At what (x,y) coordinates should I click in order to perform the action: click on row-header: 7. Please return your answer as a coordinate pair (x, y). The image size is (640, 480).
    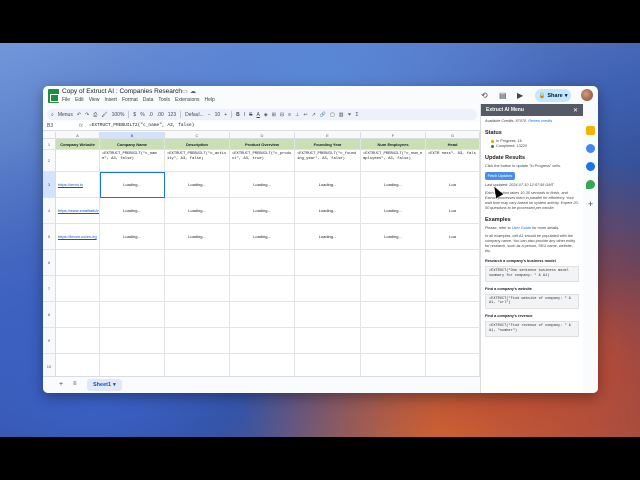
    Looking at the image, I should click on (49, 289).